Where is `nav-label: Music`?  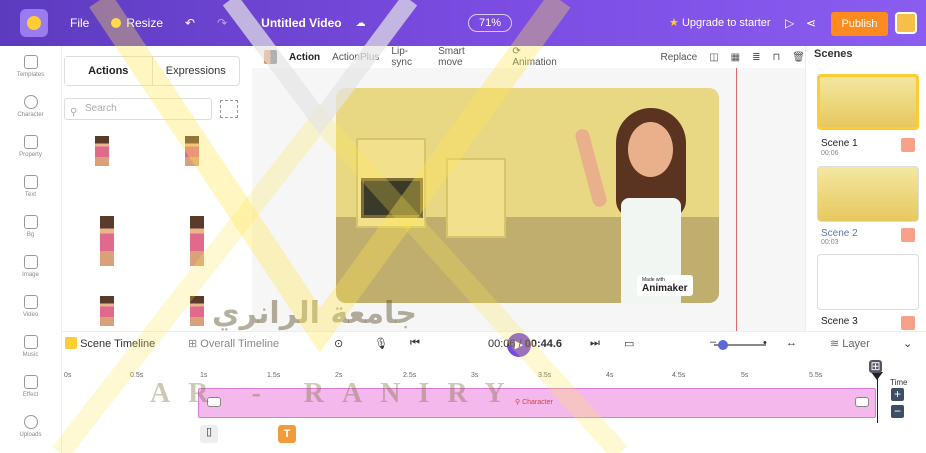 nav-label: Music is located at coordinates (30, 354).